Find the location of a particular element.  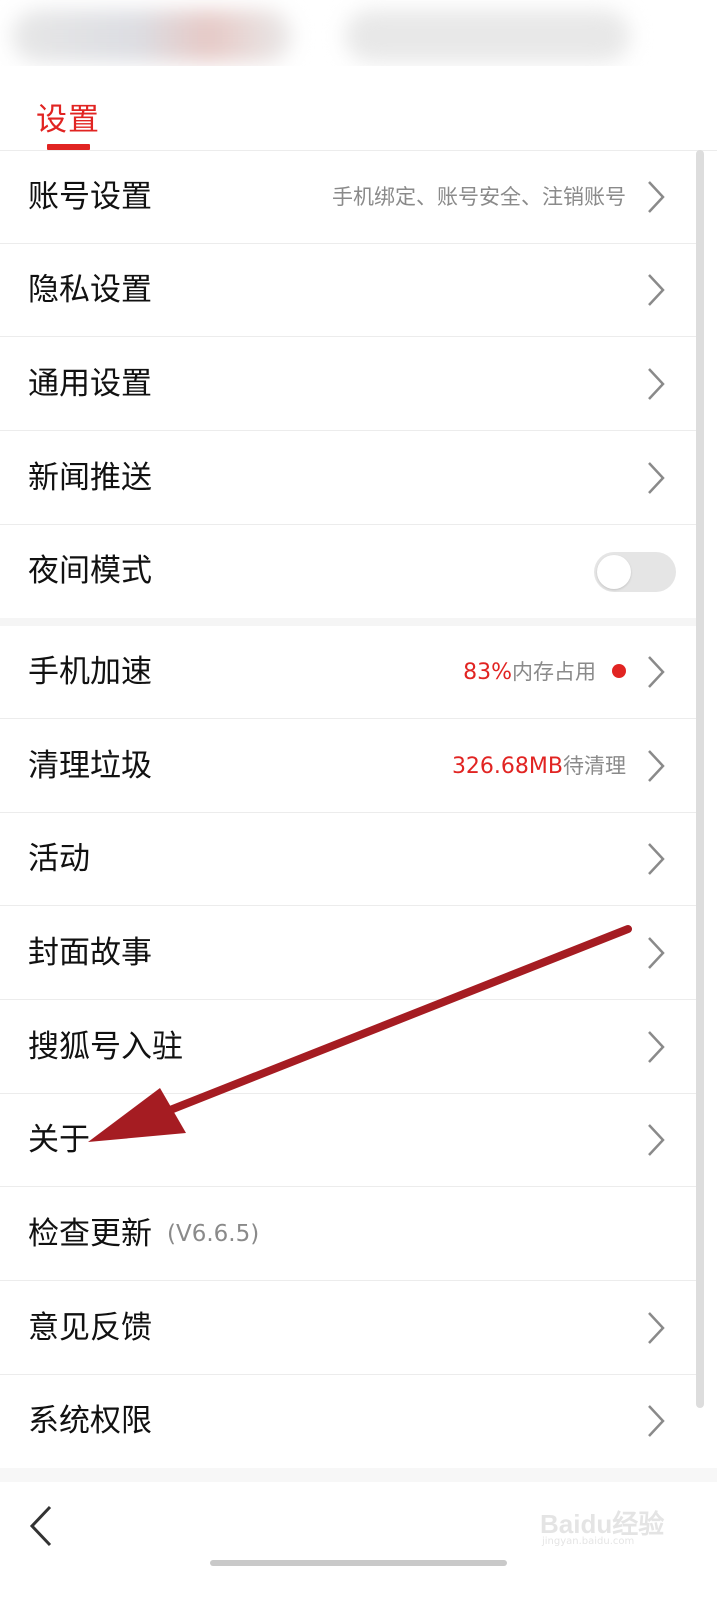

row-label: 手机加速 is located at coordinates (90, 672).